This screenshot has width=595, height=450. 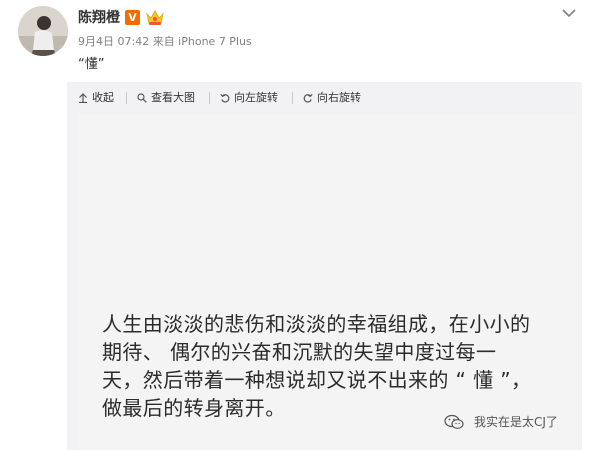 What do you see at coordinates (99, 18) in the screenshot?
I see `username: 陈翔橙` at bounding box center [99, 18].